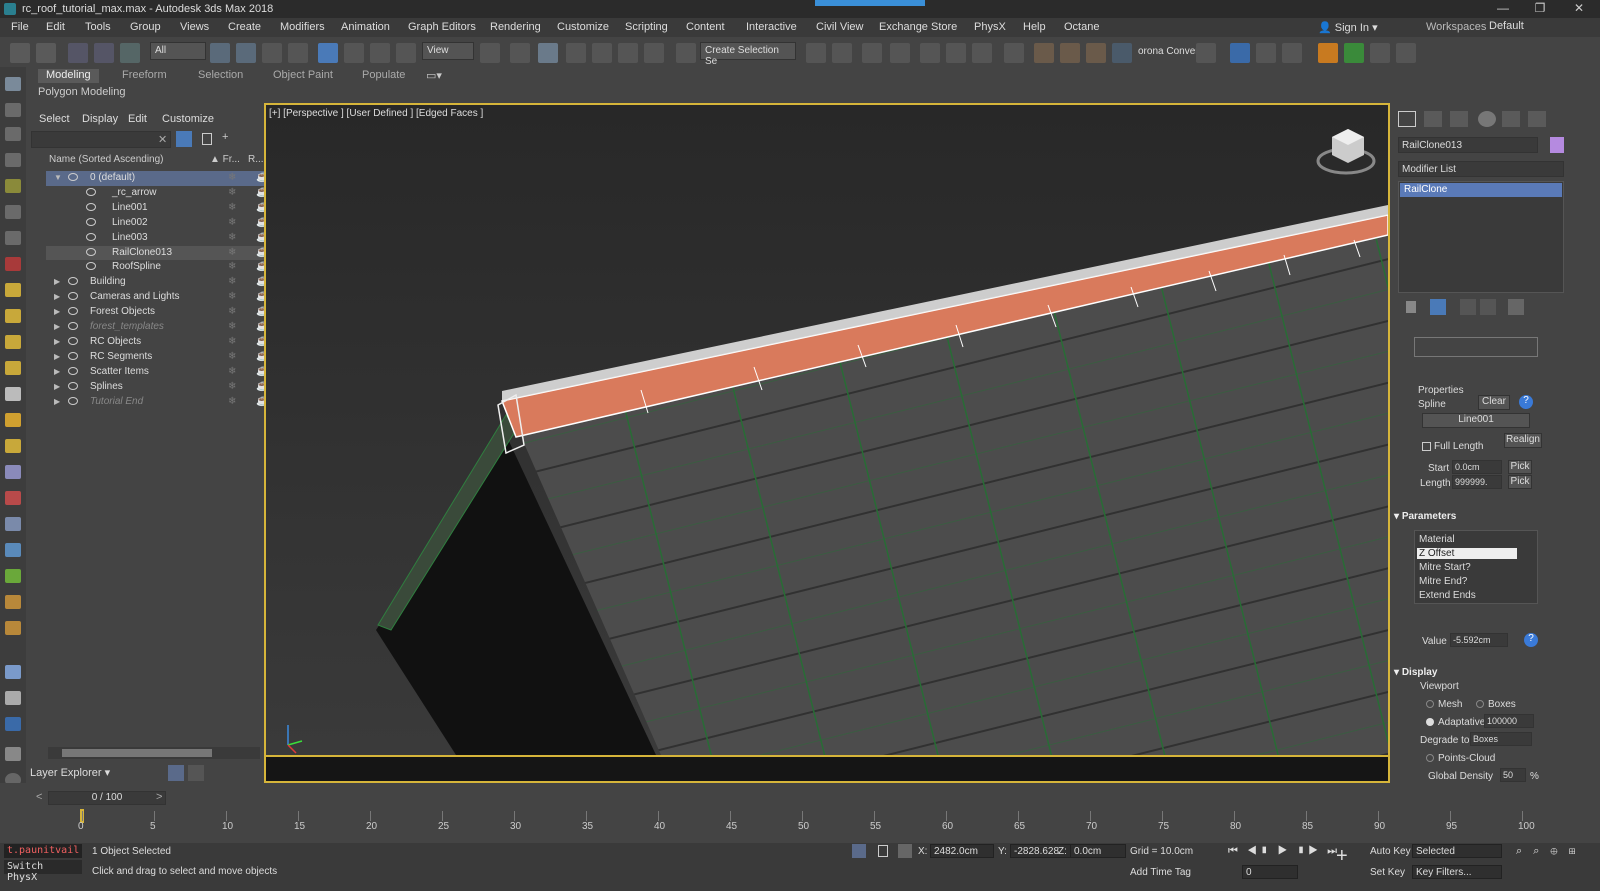  Describe the element at coordinates (962, 851) in the screenshot. I see `x-coordinate-field: 2482.0cm` at that location.